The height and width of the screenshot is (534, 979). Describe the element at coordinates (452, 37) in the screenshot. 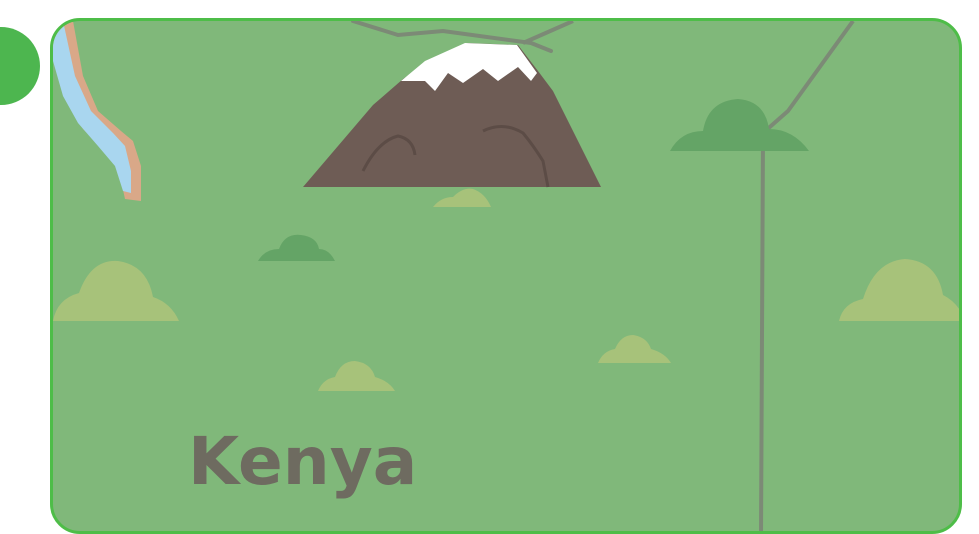

I see `road-top` at that location.